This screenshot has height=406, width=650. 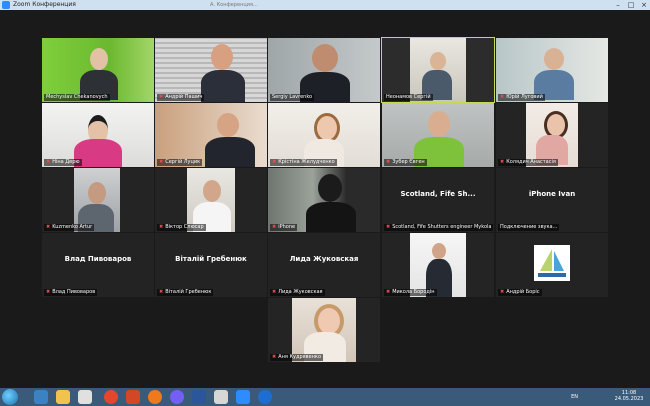 What do you see at coordinates (98, 200) in the screenshot?
I see `participant-tile: ✖ Kuzmenko Artur` at bounding box center [98, 200].